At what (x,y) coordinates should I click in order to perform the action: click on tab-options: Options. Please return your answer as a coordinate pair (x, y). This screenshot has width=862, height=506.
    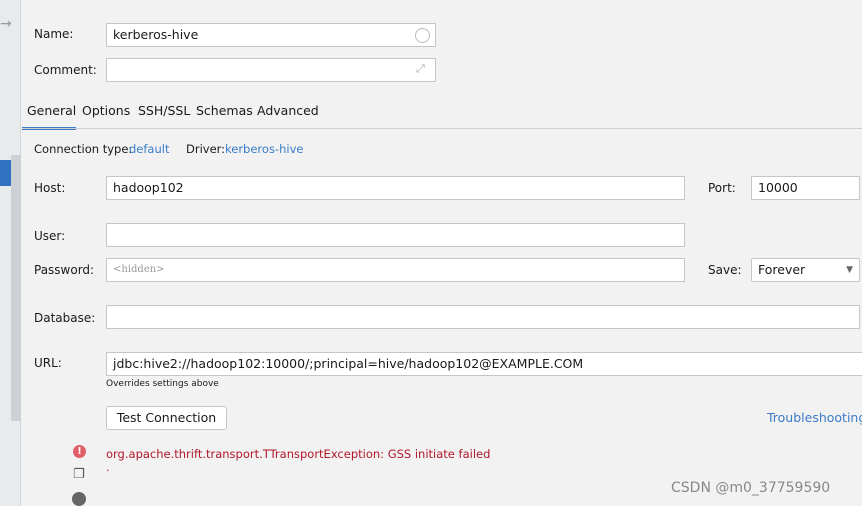
    Looking at the image, I should click on (106, 110).